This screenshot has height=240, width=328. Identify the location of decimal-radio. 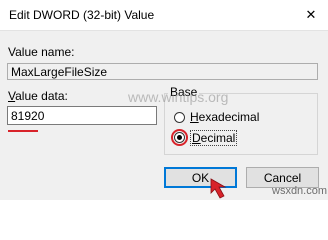
(179, 137).